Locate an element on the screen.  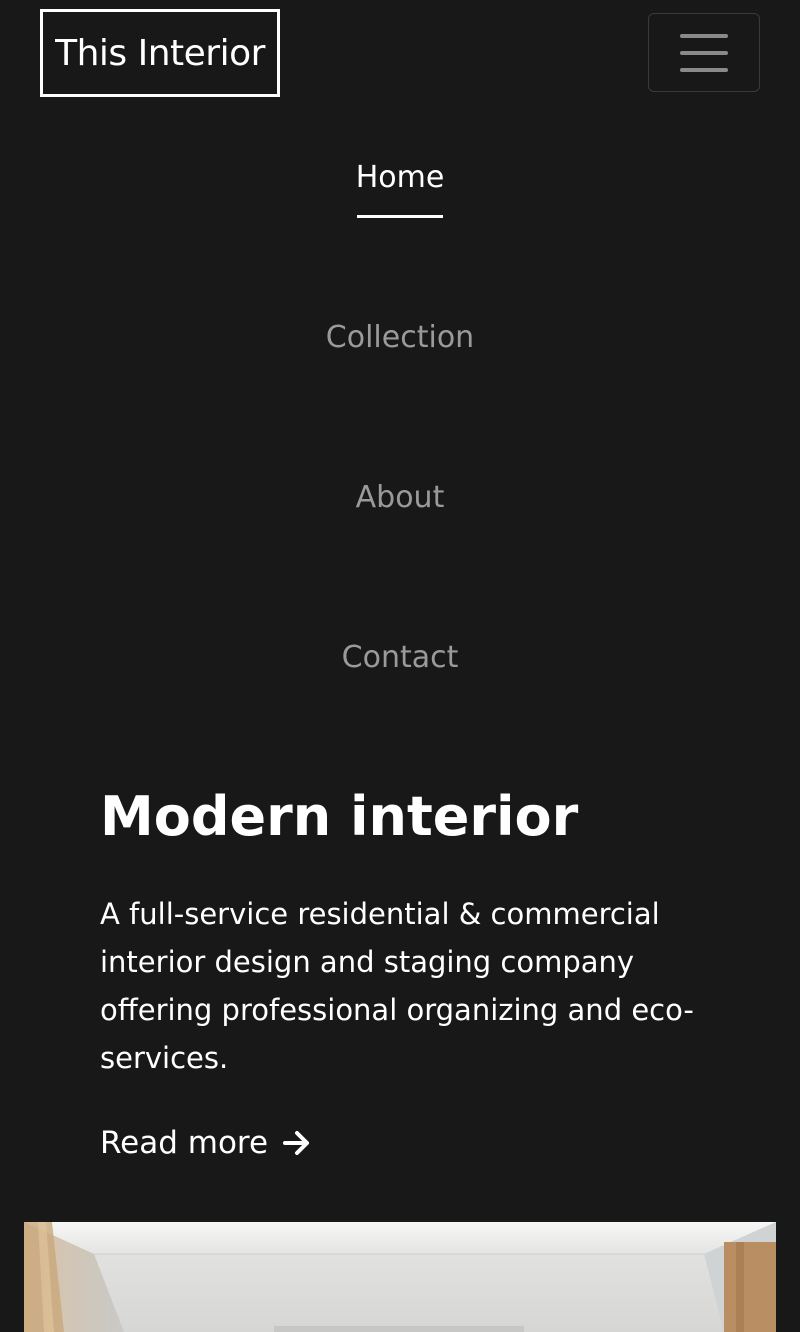
read-more-link: Read more is located at coordinates (206, 1143).